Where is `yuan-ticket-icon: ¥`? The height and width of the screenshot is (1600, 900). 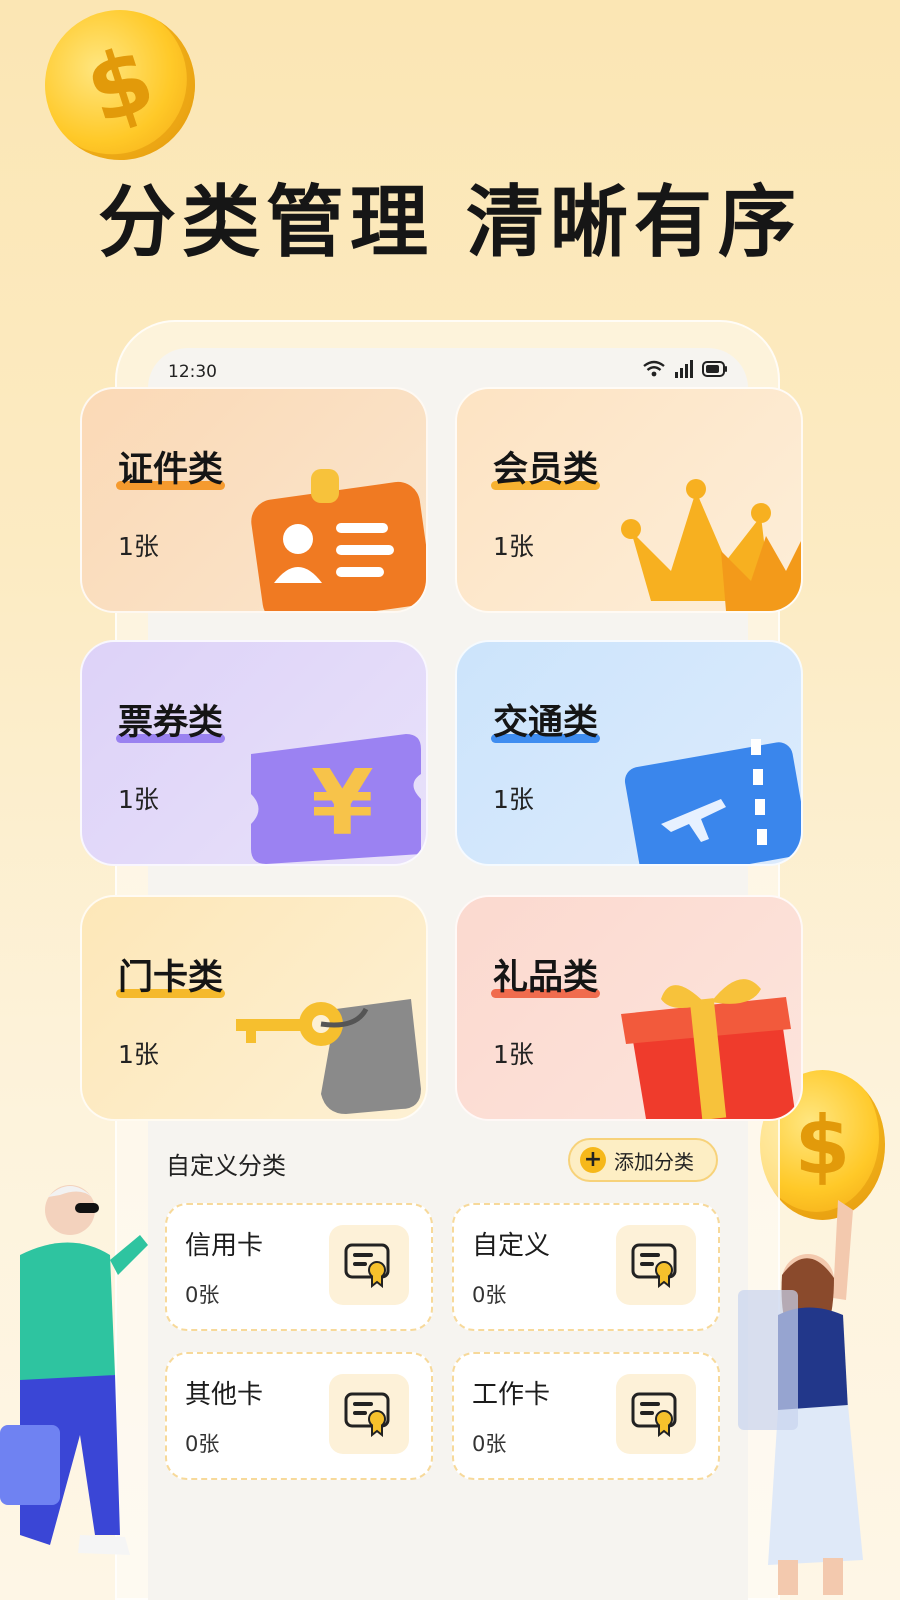
yuan-ticket-icon: ¥ is located at coordinates (336, 799).